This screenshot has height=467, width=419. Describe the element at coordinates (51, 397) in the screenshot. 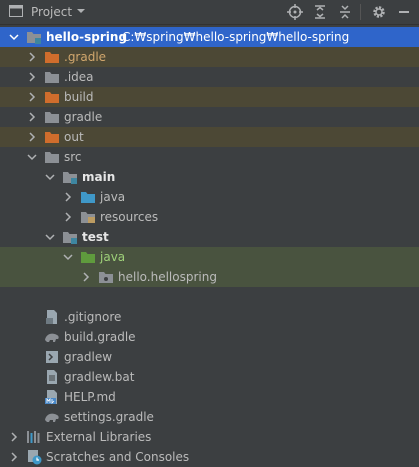

I see `markdown-file-icon` at that location.